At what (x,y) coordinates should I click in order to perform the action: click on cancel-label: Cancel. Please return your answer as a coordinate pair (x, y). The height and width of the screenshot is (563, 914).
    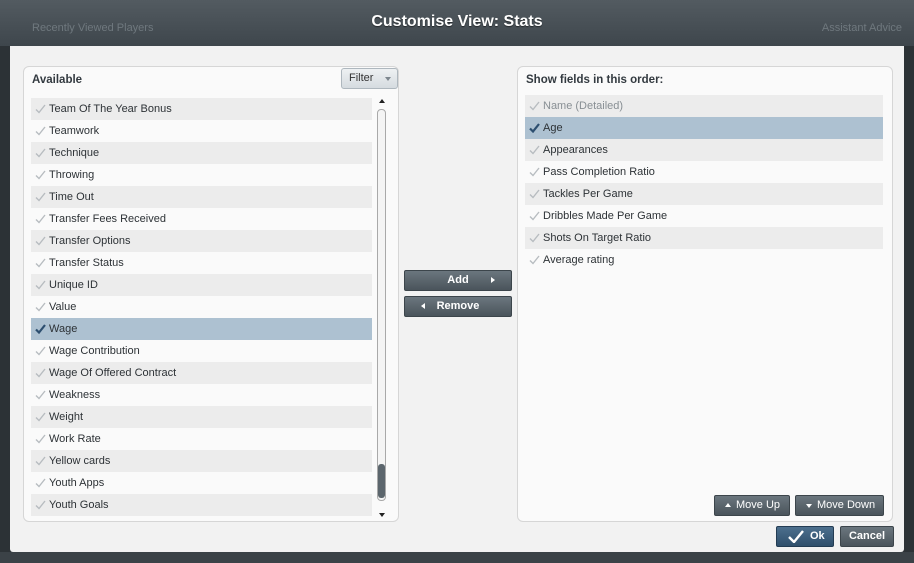
    Looking at the image, I should click on (867, 536).